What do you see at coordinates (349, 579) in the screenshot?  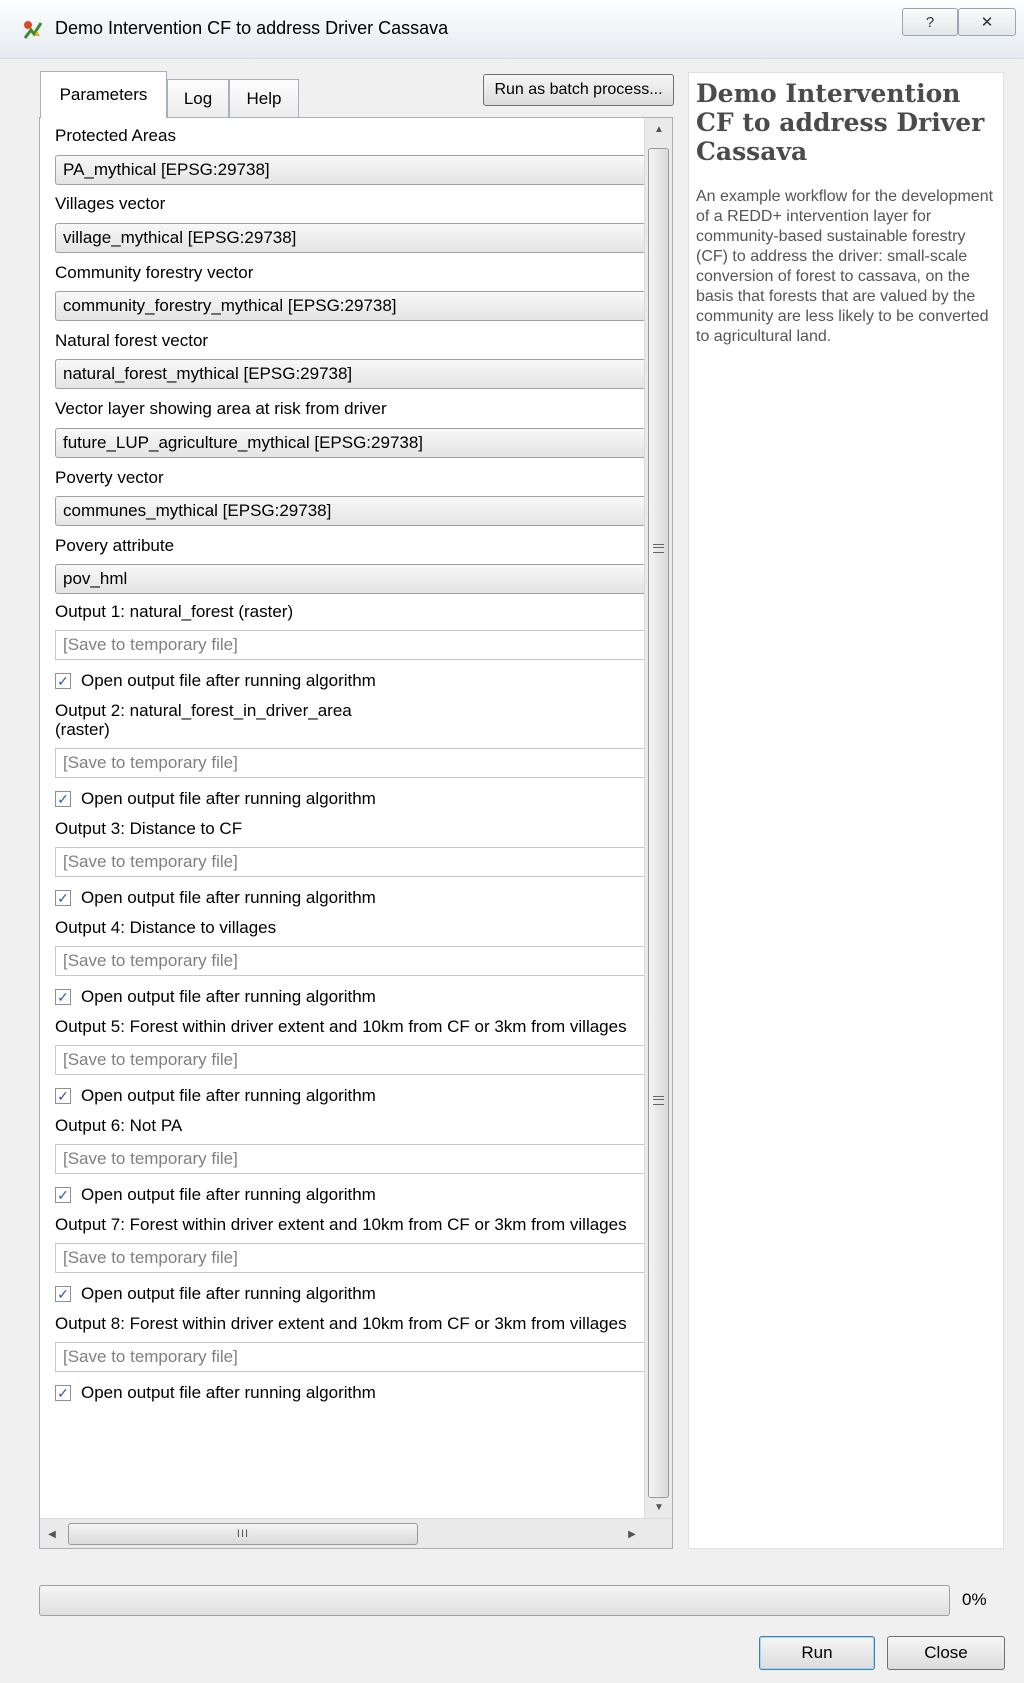 I see `poverty-attribute-select: pov_hml` at bounding box center [349, 579].